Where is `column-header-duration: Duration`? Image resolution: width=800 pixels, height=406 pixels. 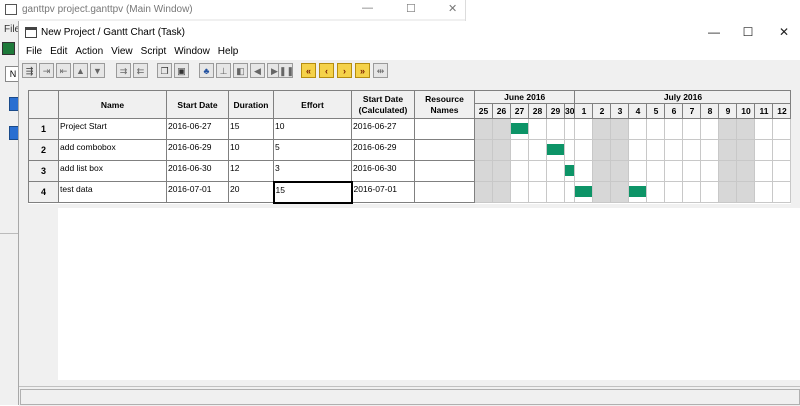
column-header-duration: Duration is located at coordinates (251, 104).